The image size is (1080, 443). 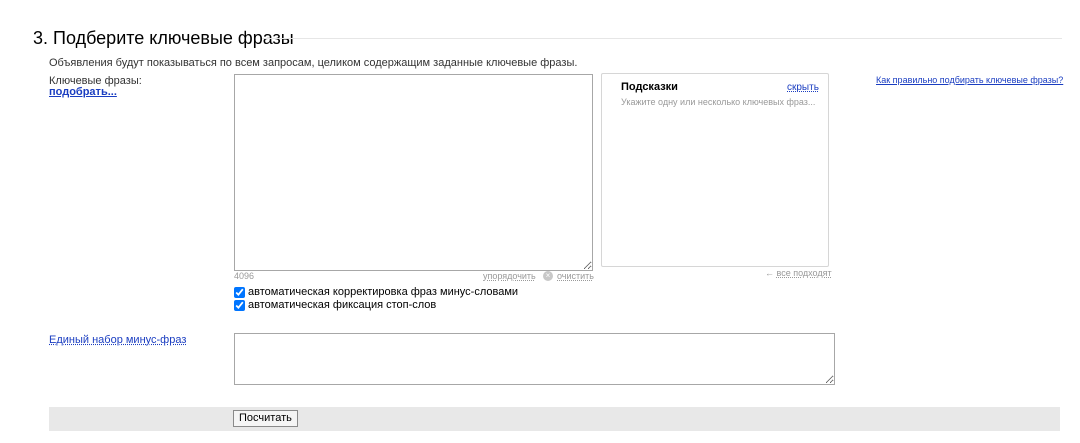 What do you see at coordinates (548, 276) in the screenshot?
I see `clear-icon: ×` at bounding box center [548, 276].